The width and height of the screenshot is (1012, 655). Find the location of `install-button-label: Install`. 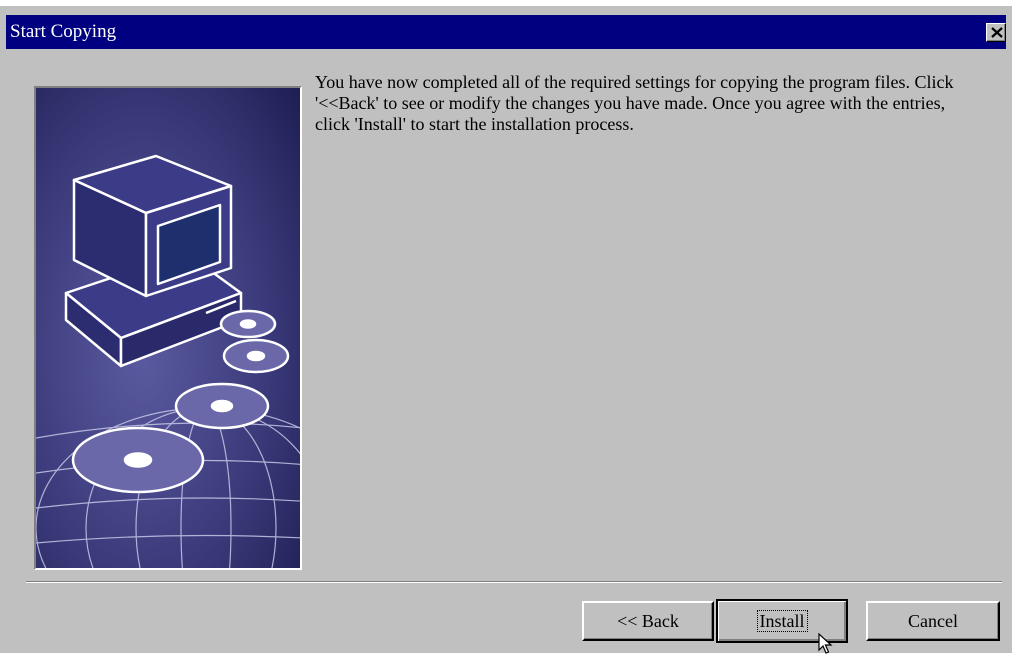

install-button-label: Install is located at coordinates (782, 621).